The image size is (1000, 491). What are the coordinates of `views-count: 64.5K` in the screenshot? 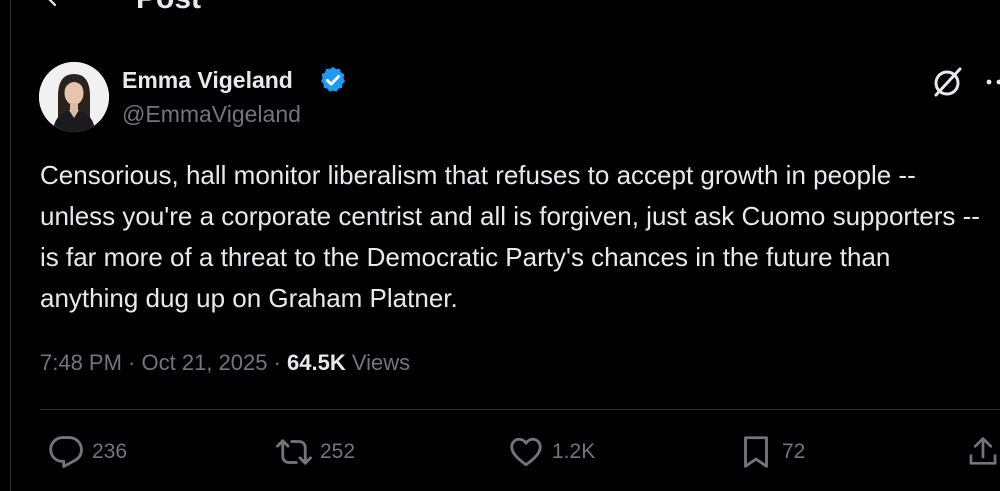 It's located at (316, 362).